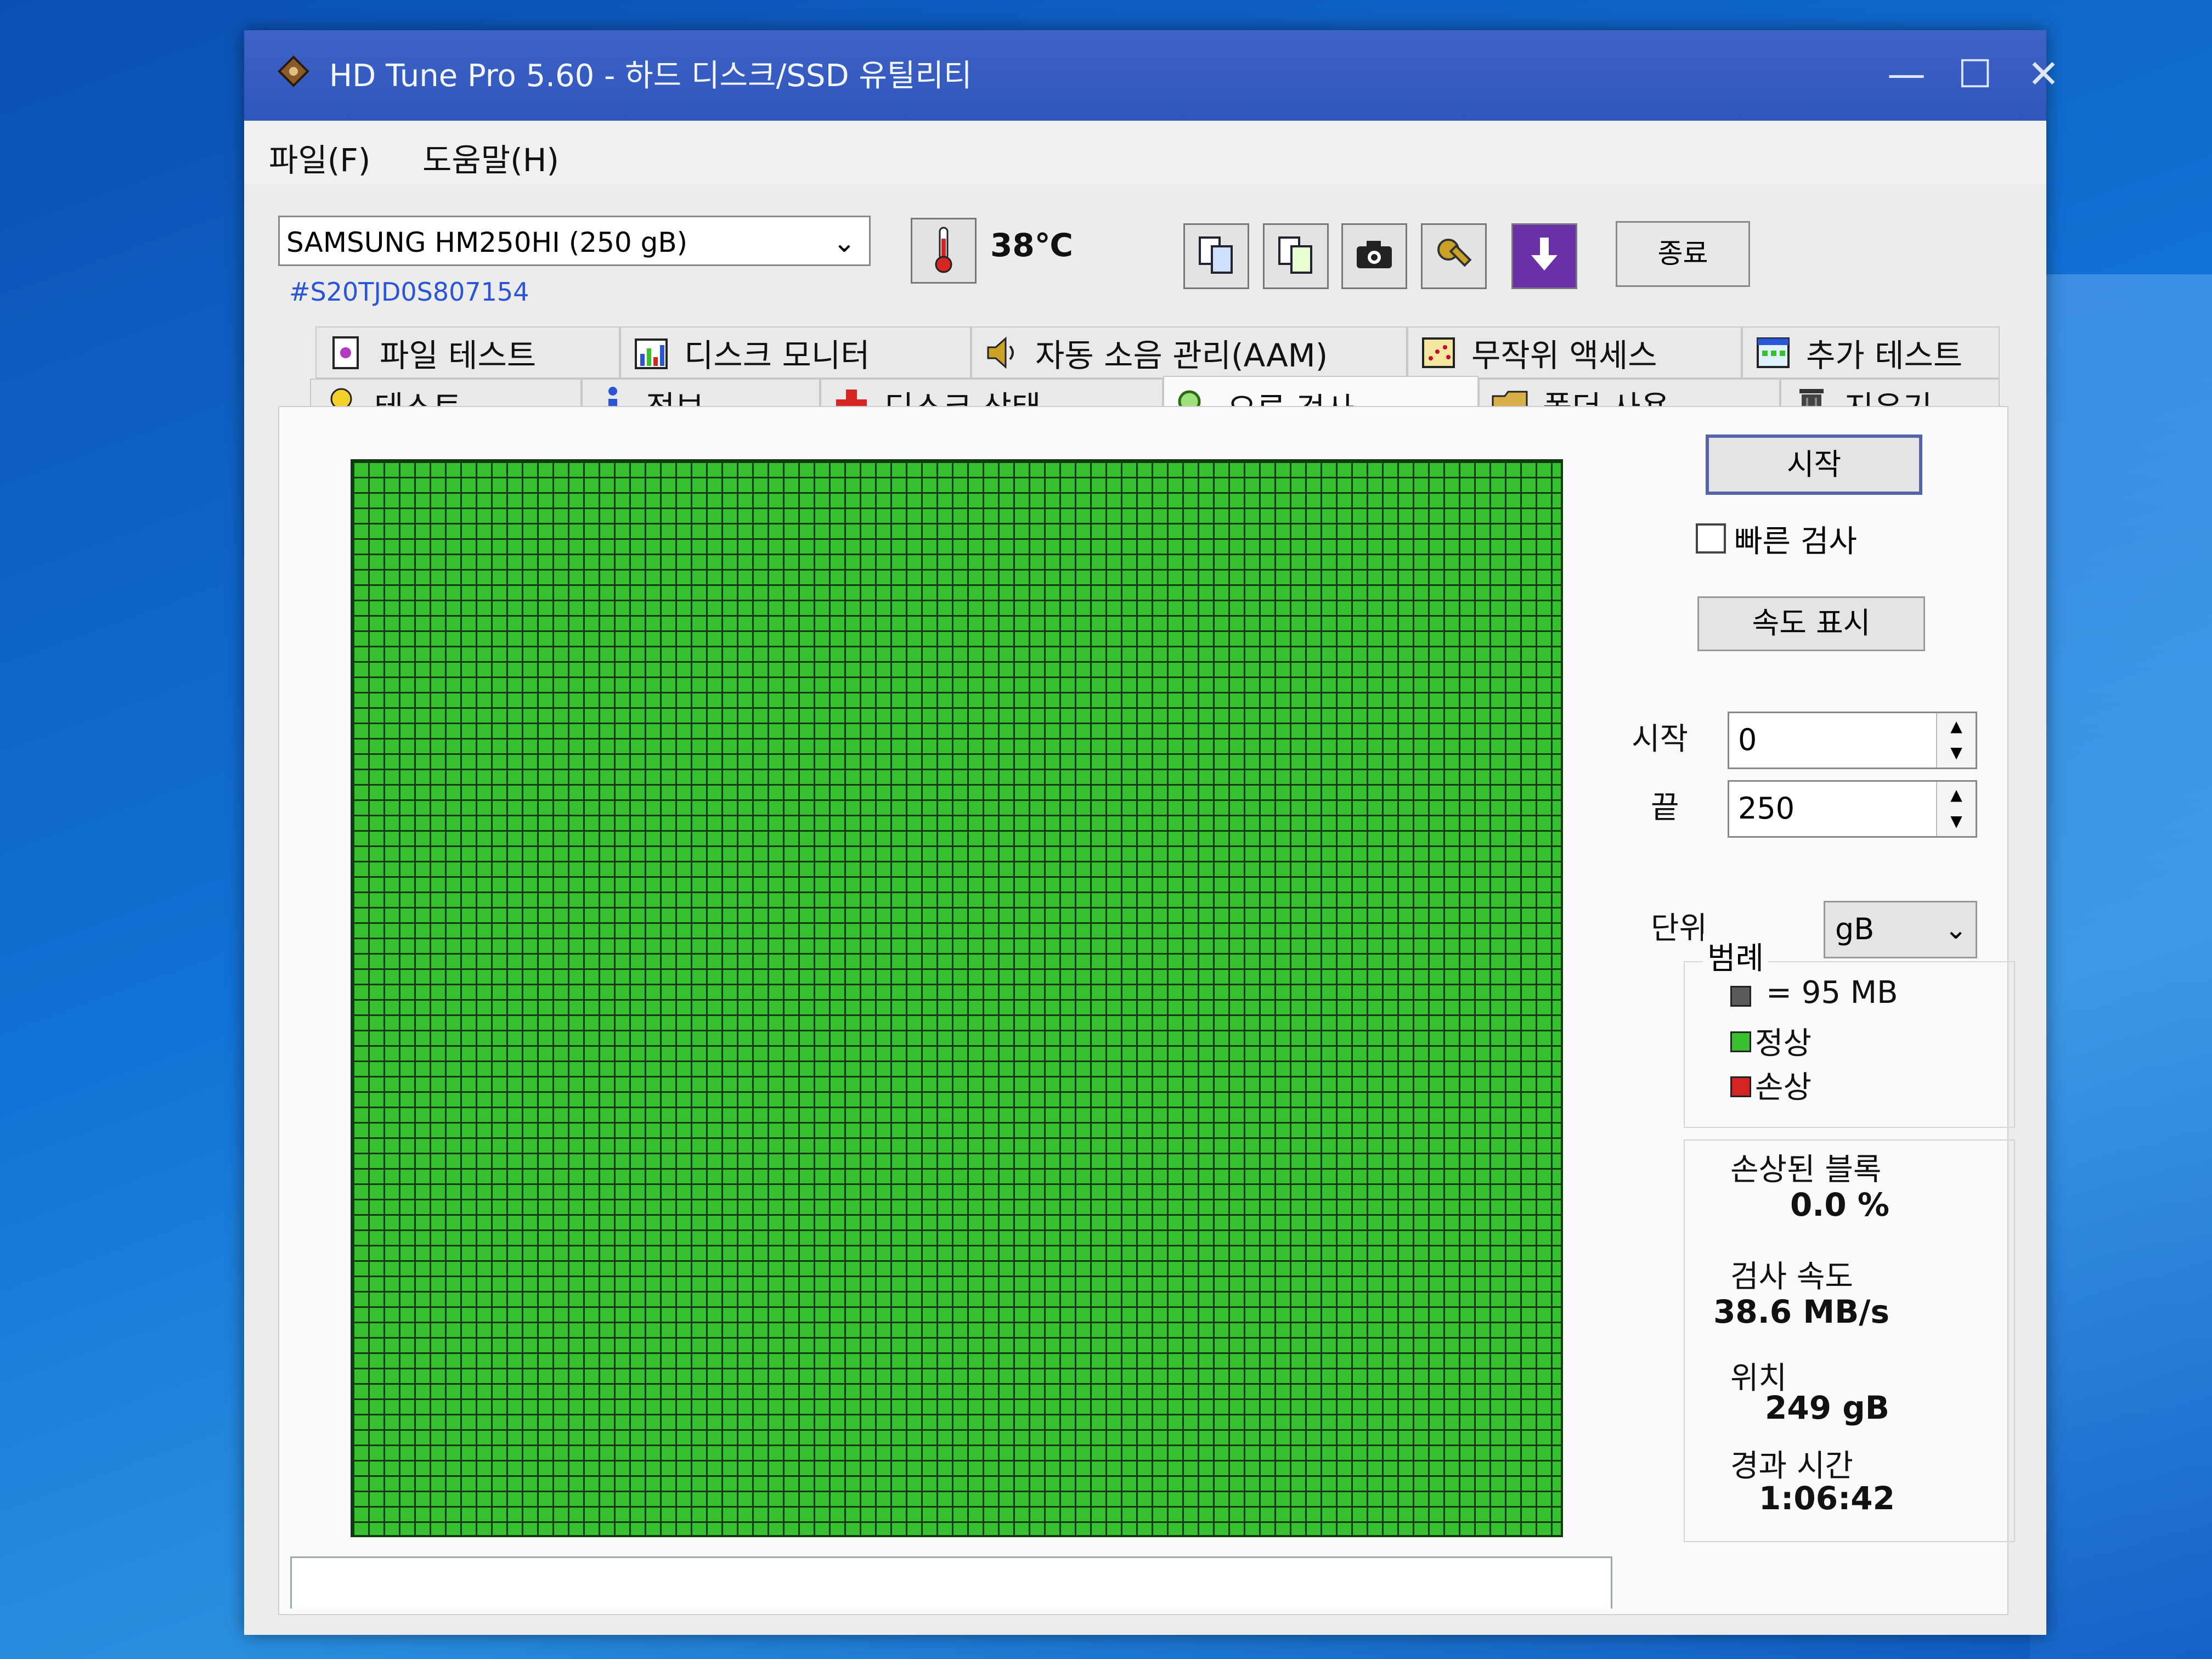 The width and height of the screenshot is (2212, 1659). I want to click on random-access-icon, so click(1438, 353).